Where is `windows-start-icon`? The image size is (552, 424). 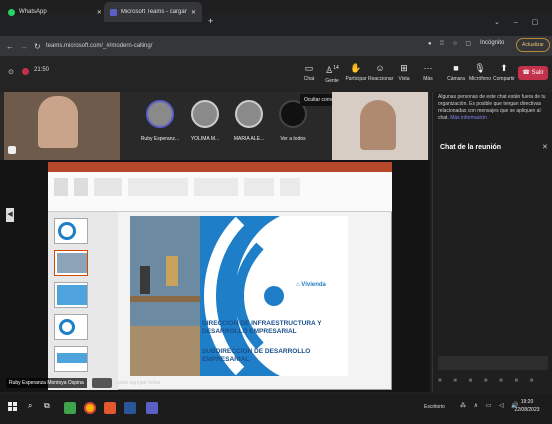
windows-start-icon is located at coordinates (13, 407).